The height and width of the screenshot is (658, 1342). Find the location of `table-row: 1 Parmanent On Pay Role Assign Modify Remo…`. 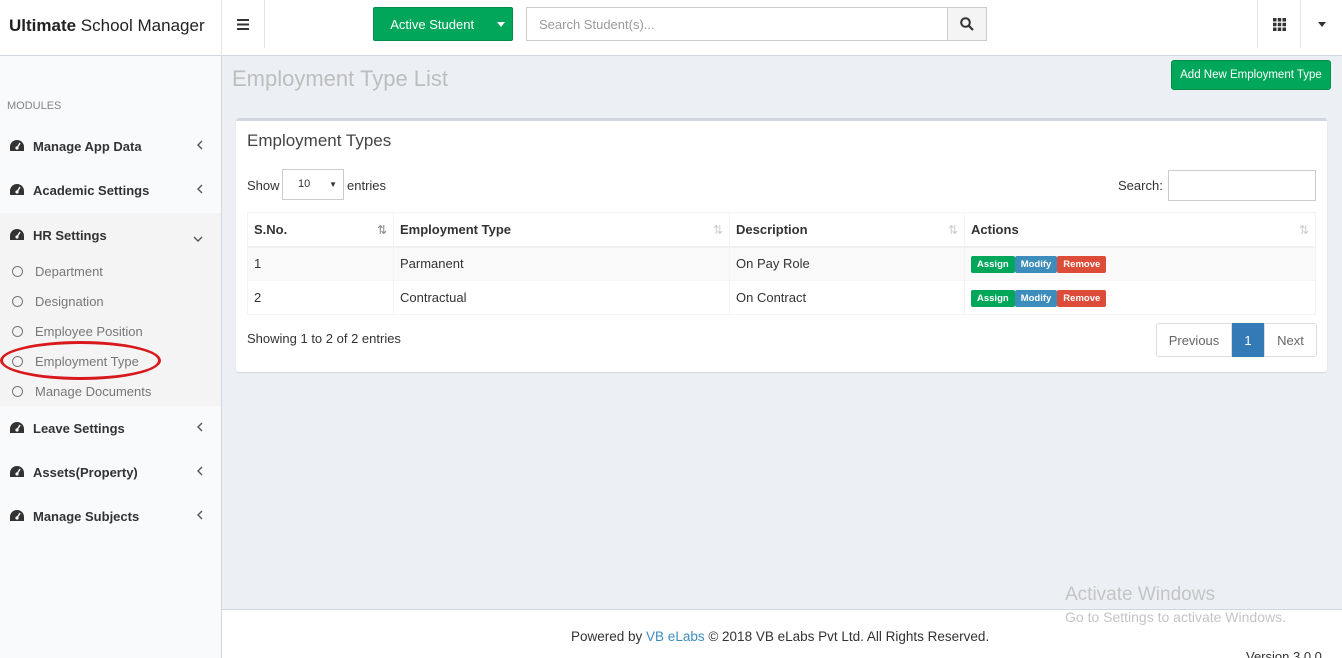

table-row: 1 Parmanent On Pay Role Assign Modify Remo… is located at coordinates (781, 263).